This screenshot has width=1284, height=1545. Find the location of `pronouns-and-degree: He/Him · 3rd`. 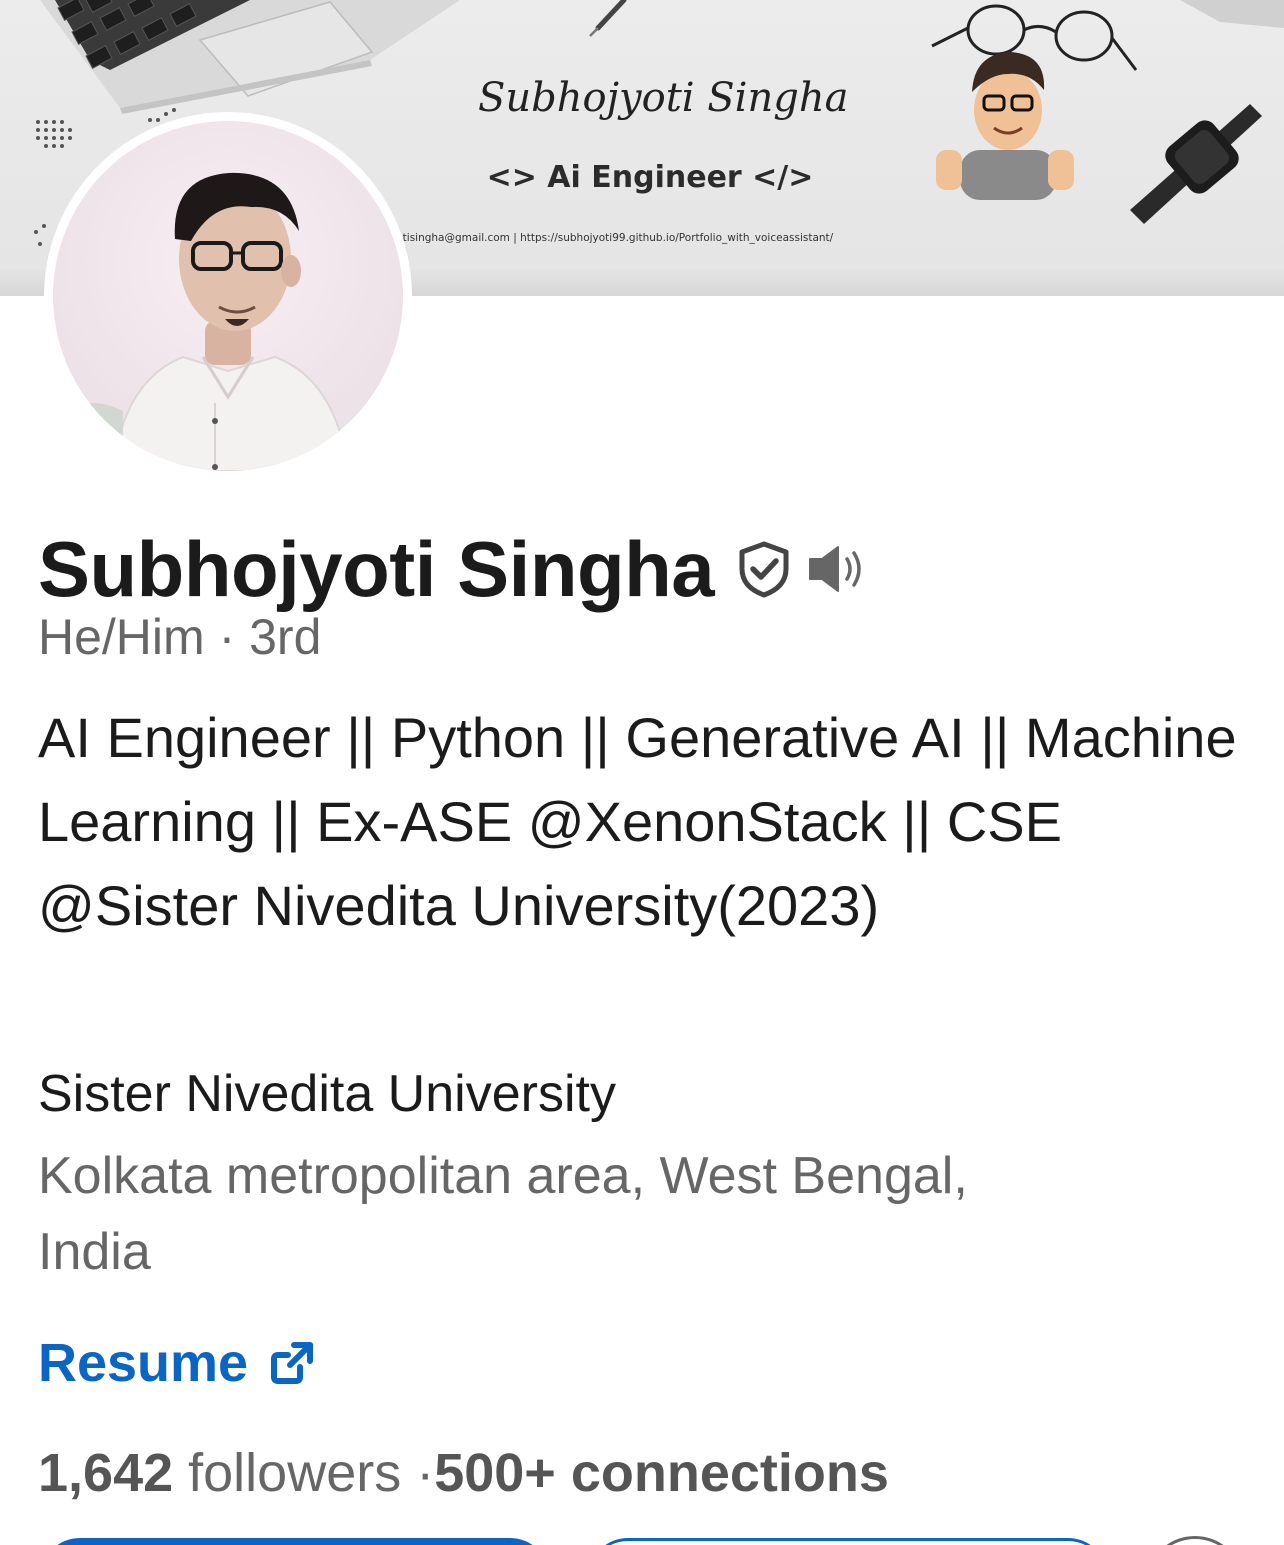

pronouns-and-degree: He/Him · 3rd is located at coordinates (180, 637).